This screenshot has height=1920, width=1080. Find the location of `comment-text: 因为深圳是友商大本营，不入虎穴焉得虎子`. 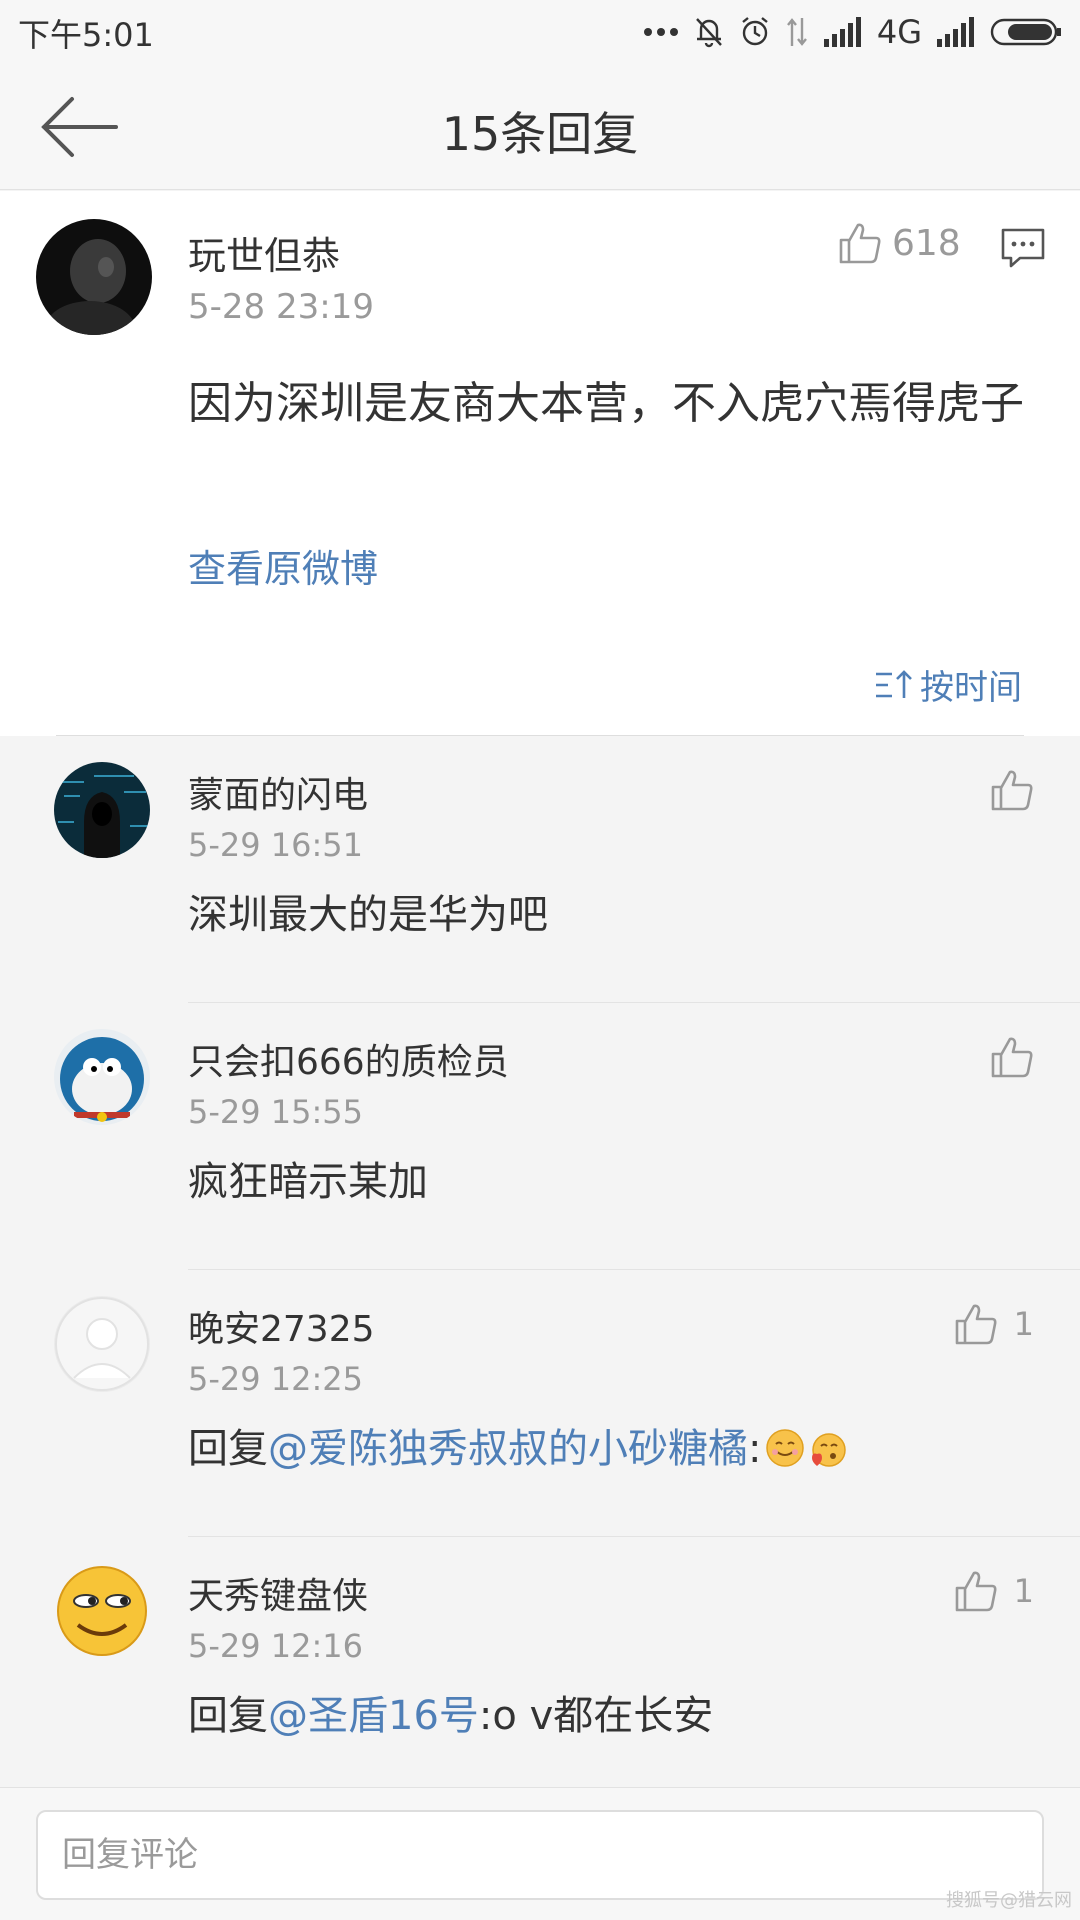

comment-text: 因为深圳是友商大本营，不入虎穴焉得虎子 is located at coordinates (606, 403).